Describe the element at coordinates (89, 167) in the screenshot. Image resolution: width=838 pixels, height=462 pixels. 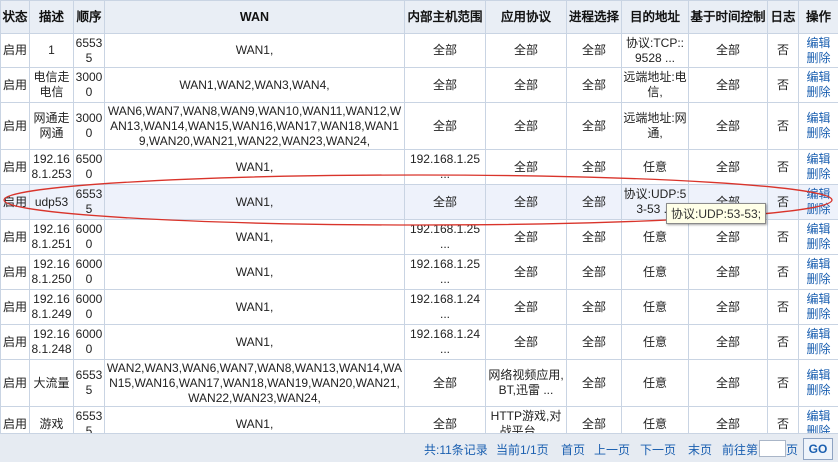
I see `order-text: 65000` at that location.